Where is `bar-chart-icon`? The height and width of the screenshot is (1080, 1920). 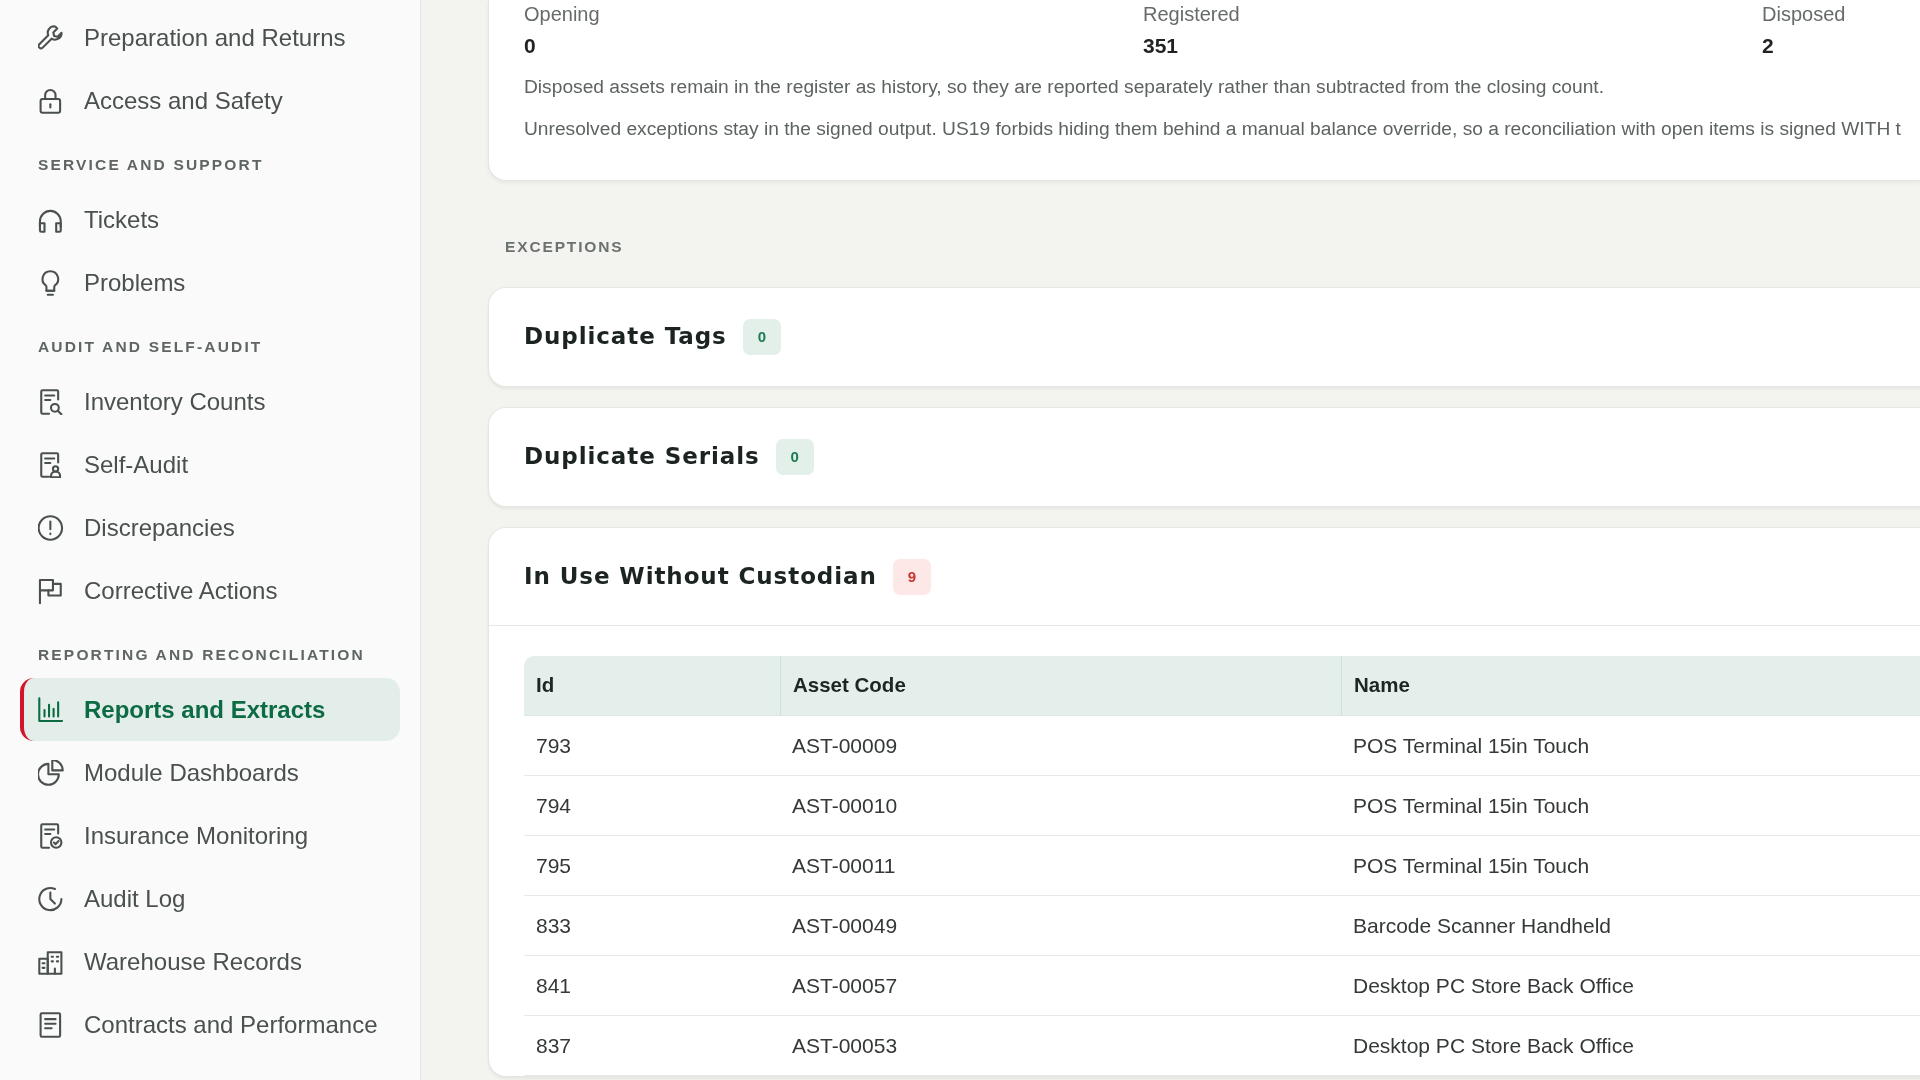 bar-chart-icon is located at coordinates (51, 709).